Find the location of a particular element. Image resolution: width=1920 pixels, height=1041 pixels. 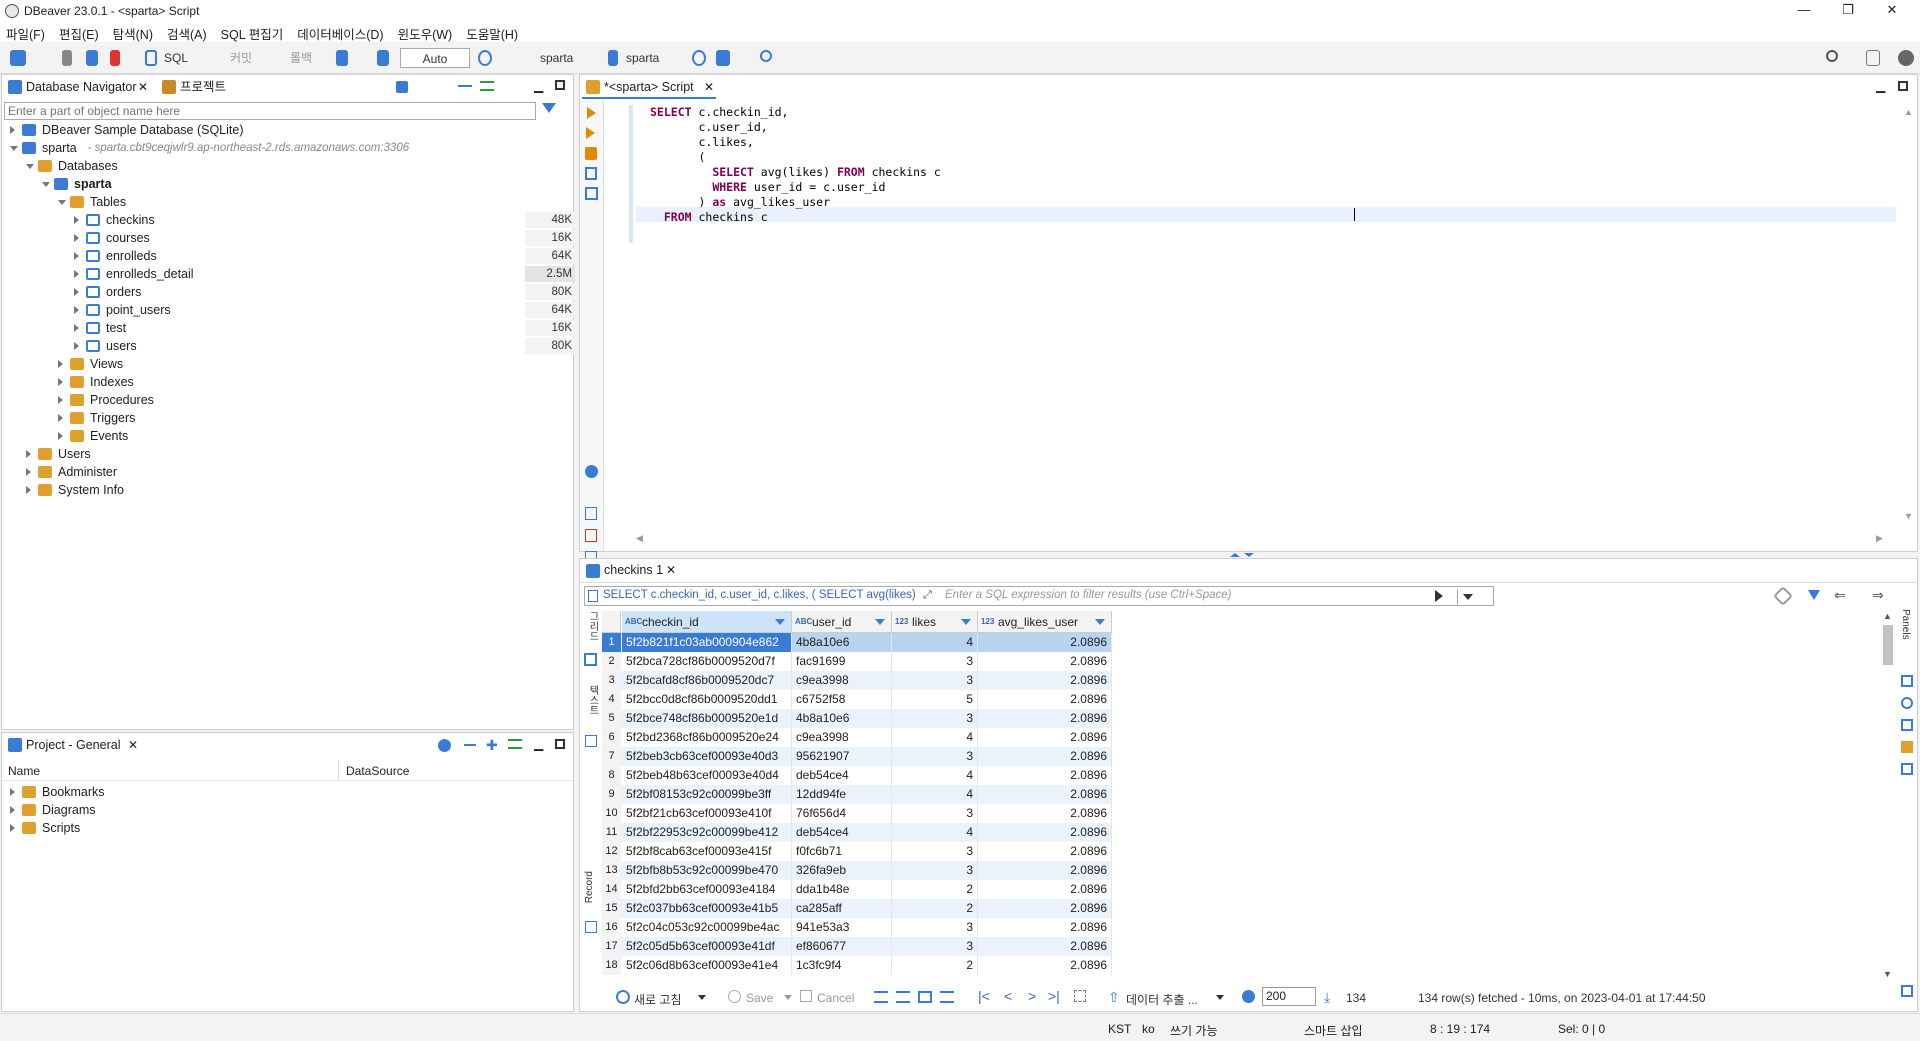

table-cell: 5f2bf8cab63cef00093e415f is located at coordinates (707, 851).